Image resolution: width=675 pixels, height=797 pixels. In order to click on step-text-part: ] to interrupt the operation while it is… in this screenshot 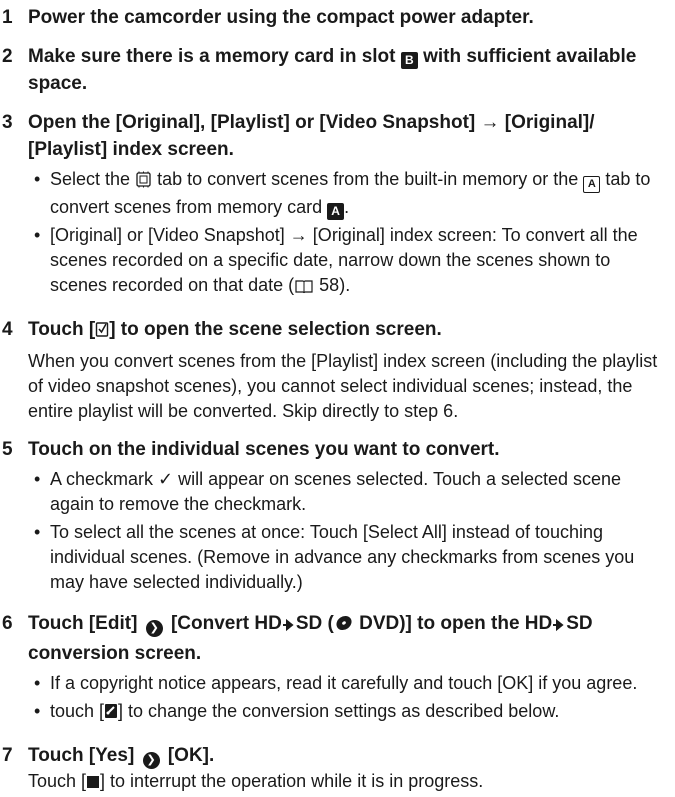, I will do `click(292, 781)`.